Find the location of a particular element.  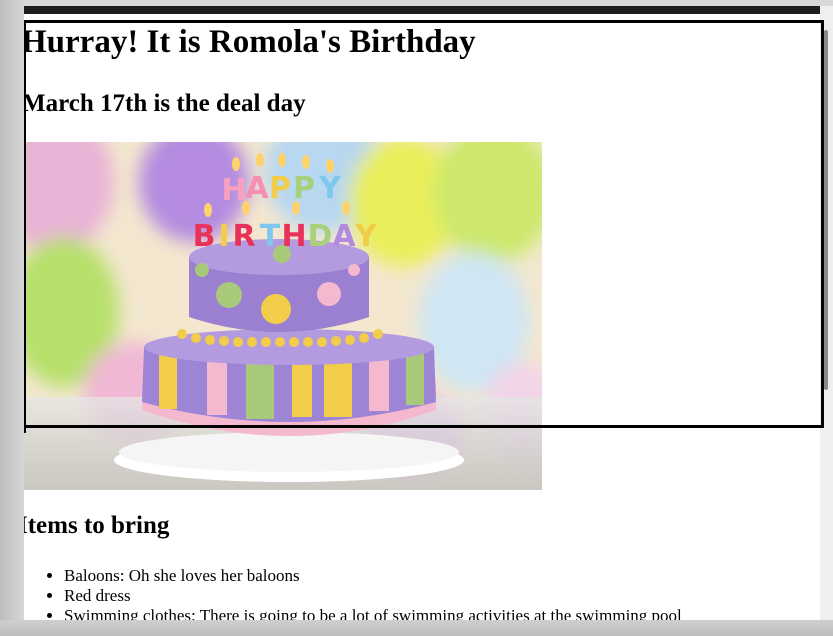

vertical-scrollbar is located at coordinates (826, 313).